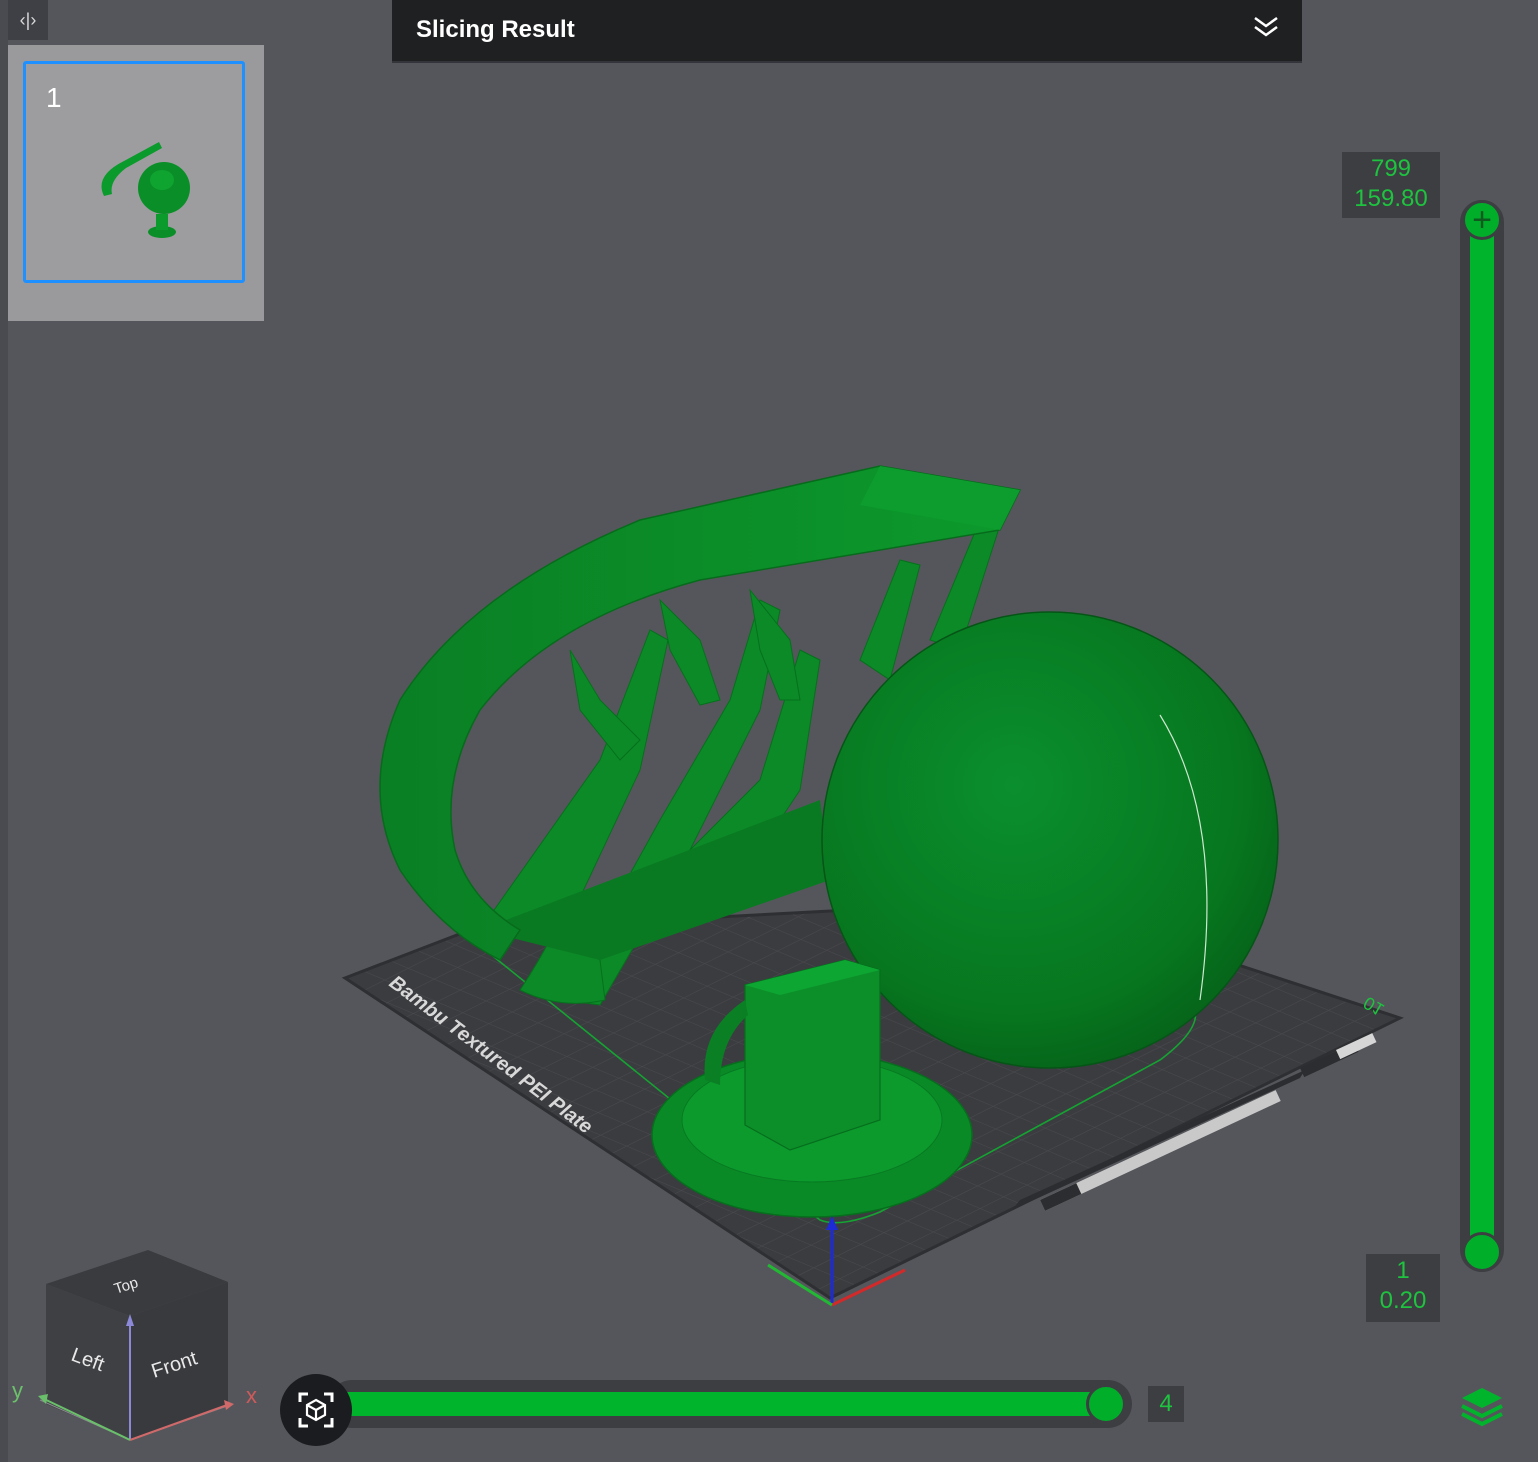  I want to click on bottom-layer-height: 0.20, so click(1403, 1300).